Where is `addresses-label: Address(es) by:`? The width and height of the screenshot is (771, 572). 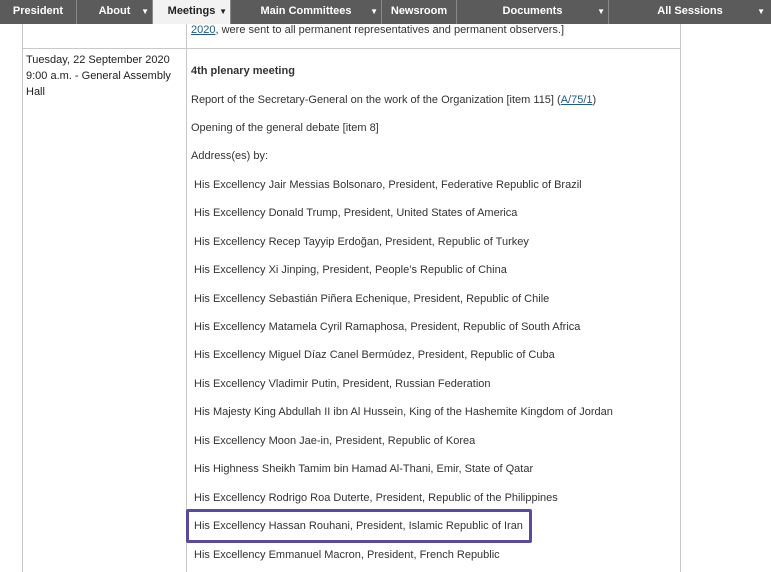
addresses-label: Address(es) by: is located at coordinates (230, 156).